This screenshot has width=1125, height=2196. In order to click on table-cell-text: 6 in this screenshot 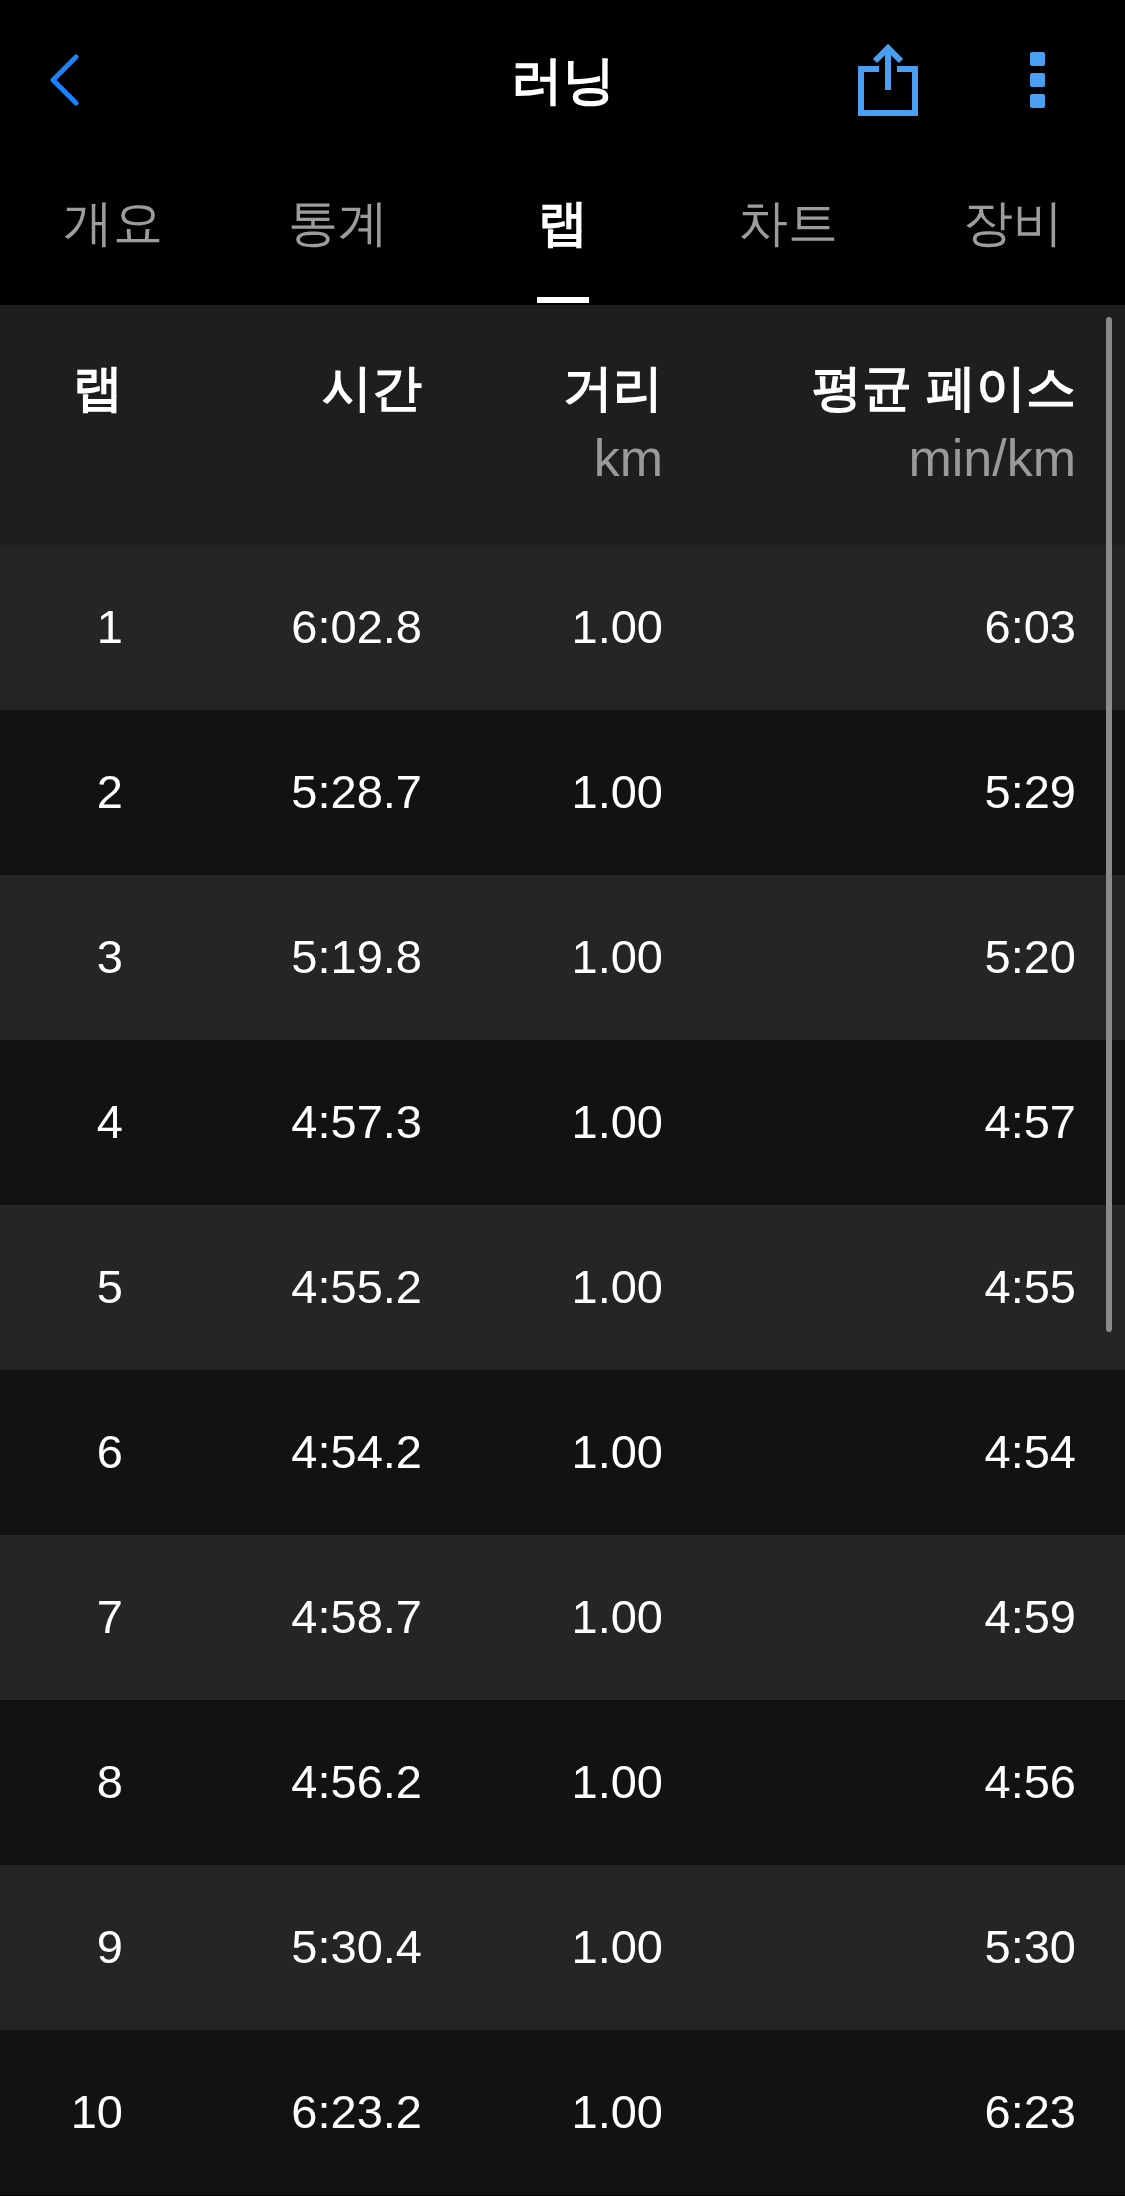, I will do `click(109, 1452)`.